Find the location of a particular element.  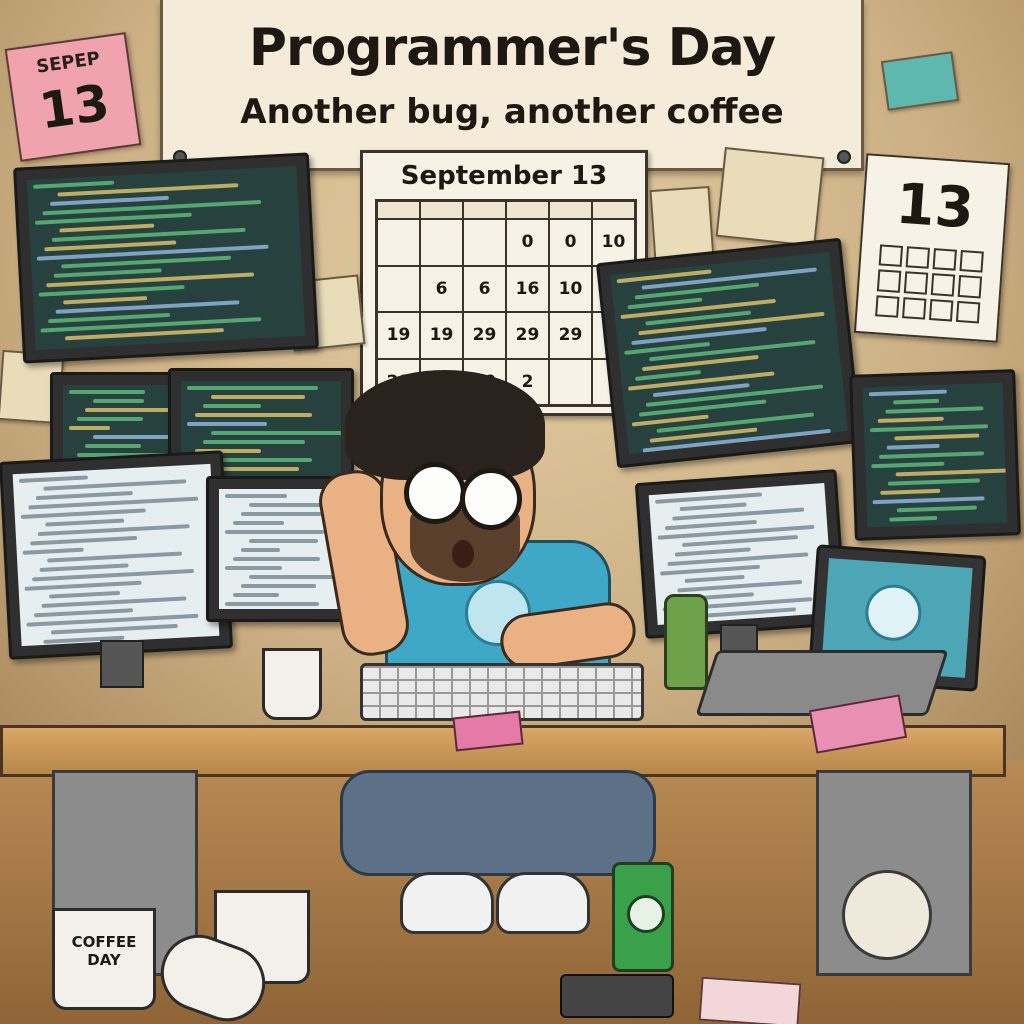

right-calendar: 13 is located at coordinates (932, 248).